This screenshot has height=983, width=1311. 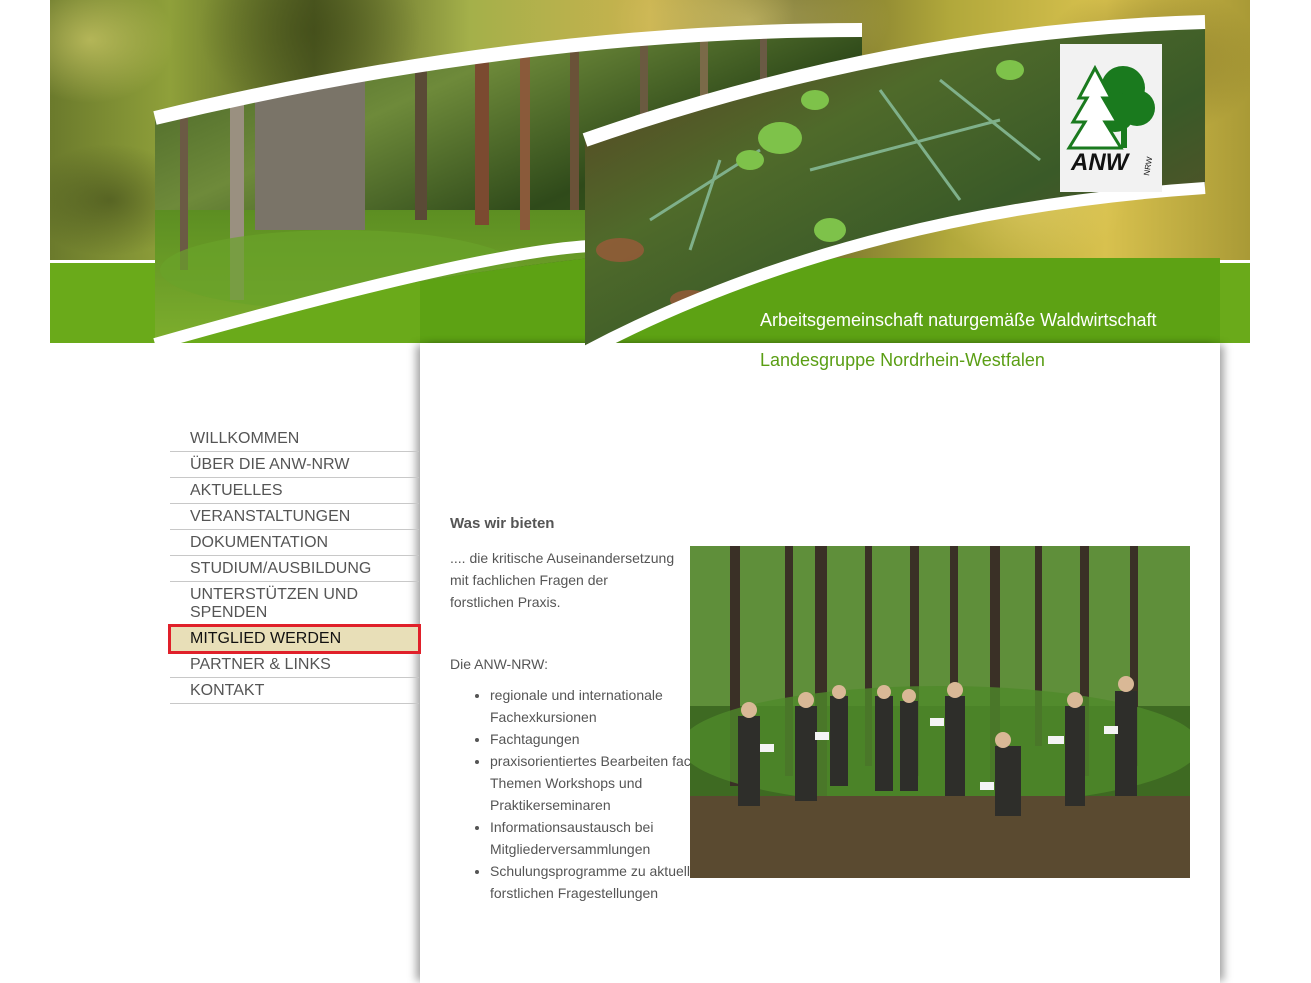 I want to click on nav-item-dokumentation: DOKUMENTATION, so click(x=294, y=543).